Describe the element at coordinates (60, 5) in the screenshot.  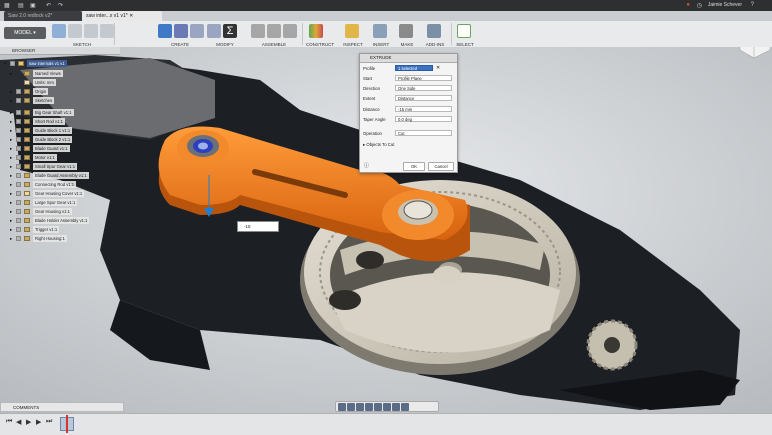
I see `redo-icon: ↷` at that location.